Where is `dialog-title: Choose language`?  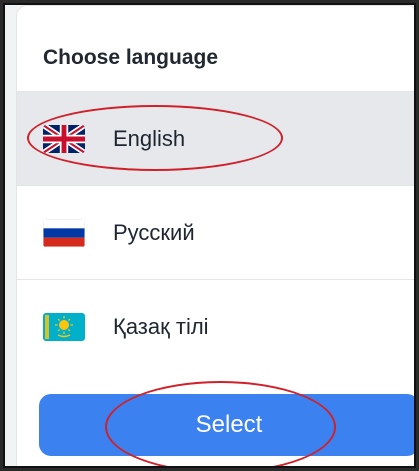
dialog-title: Choose language is located at coordinates (131, 57).